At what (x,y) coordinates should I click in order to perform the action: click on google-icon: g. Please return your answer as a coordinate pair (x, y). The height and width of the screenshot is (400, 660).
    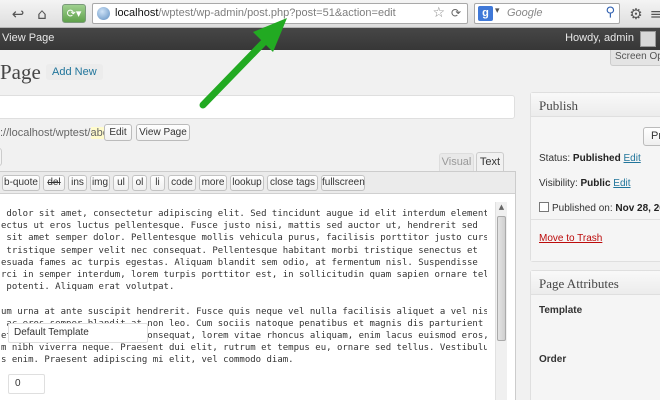
    Looking at the image, I should click on (485, 13).